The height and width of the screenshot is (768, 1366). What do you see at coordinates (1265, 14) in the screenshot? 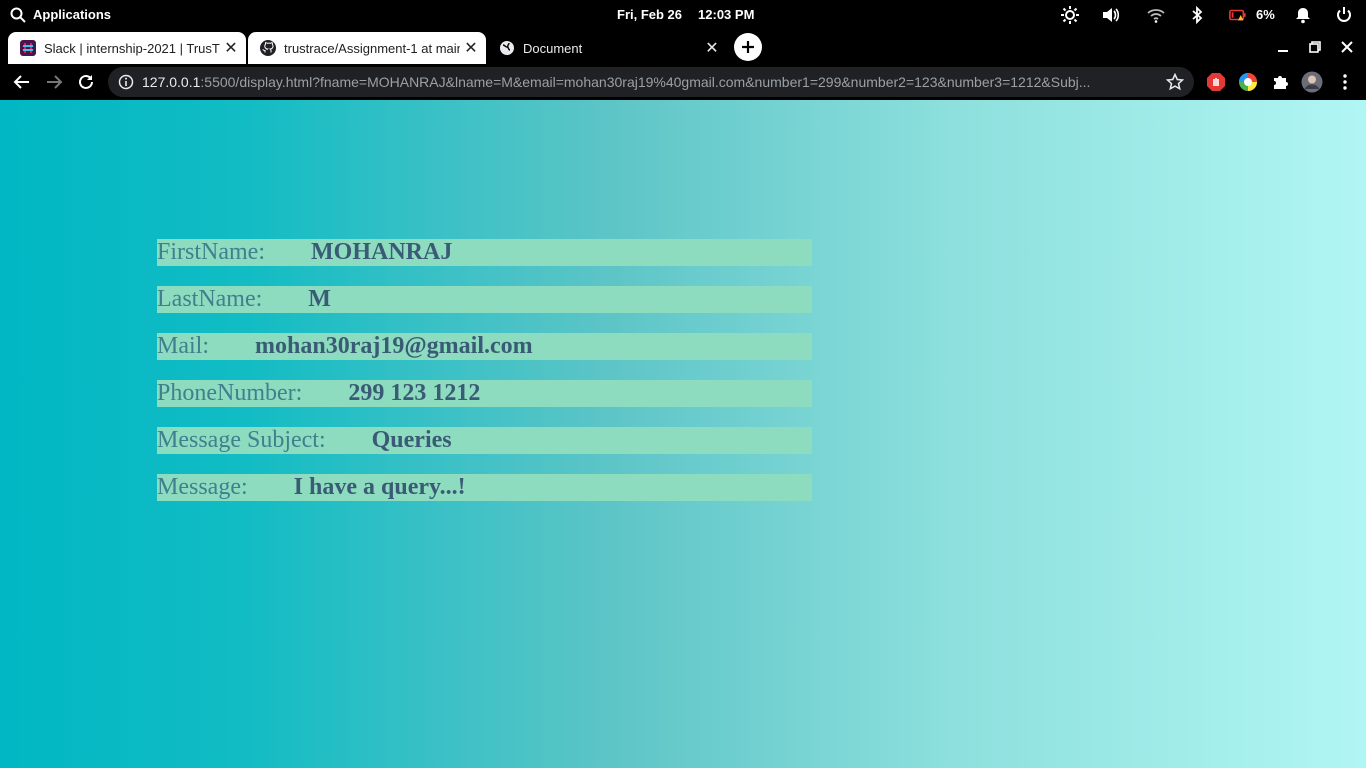
I see `battery-percent: 6%` at bounding box center [1265, 14].